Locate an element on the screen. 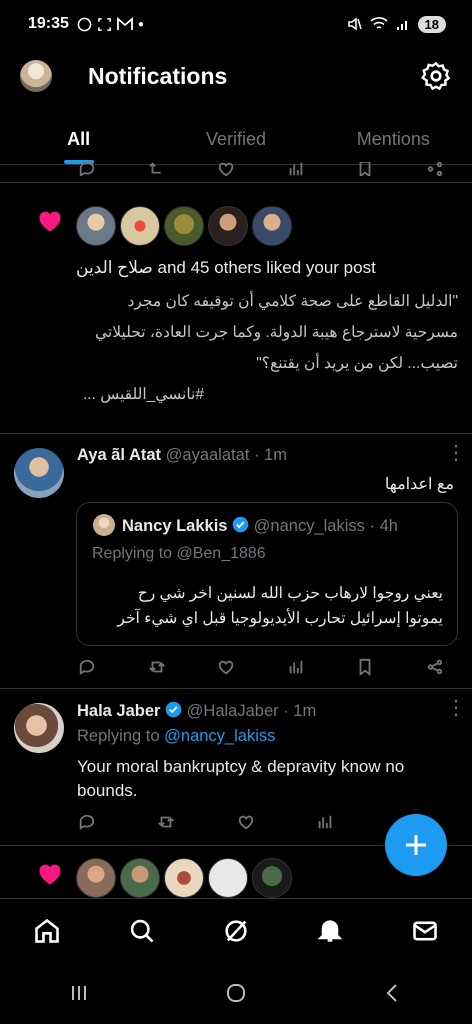  bottom-nav is located at coordinates (236, 930).